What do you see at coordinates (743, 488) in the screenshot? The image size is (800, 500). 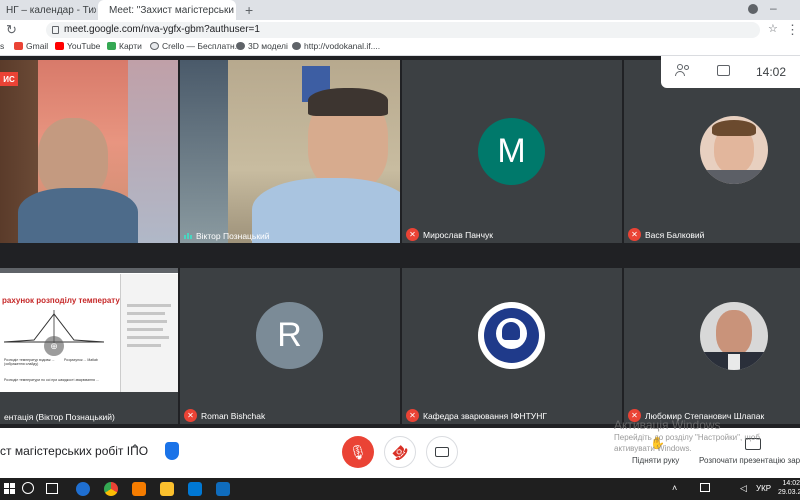 I see `speaker-icon: ◁` at bounding box center [743, 488].